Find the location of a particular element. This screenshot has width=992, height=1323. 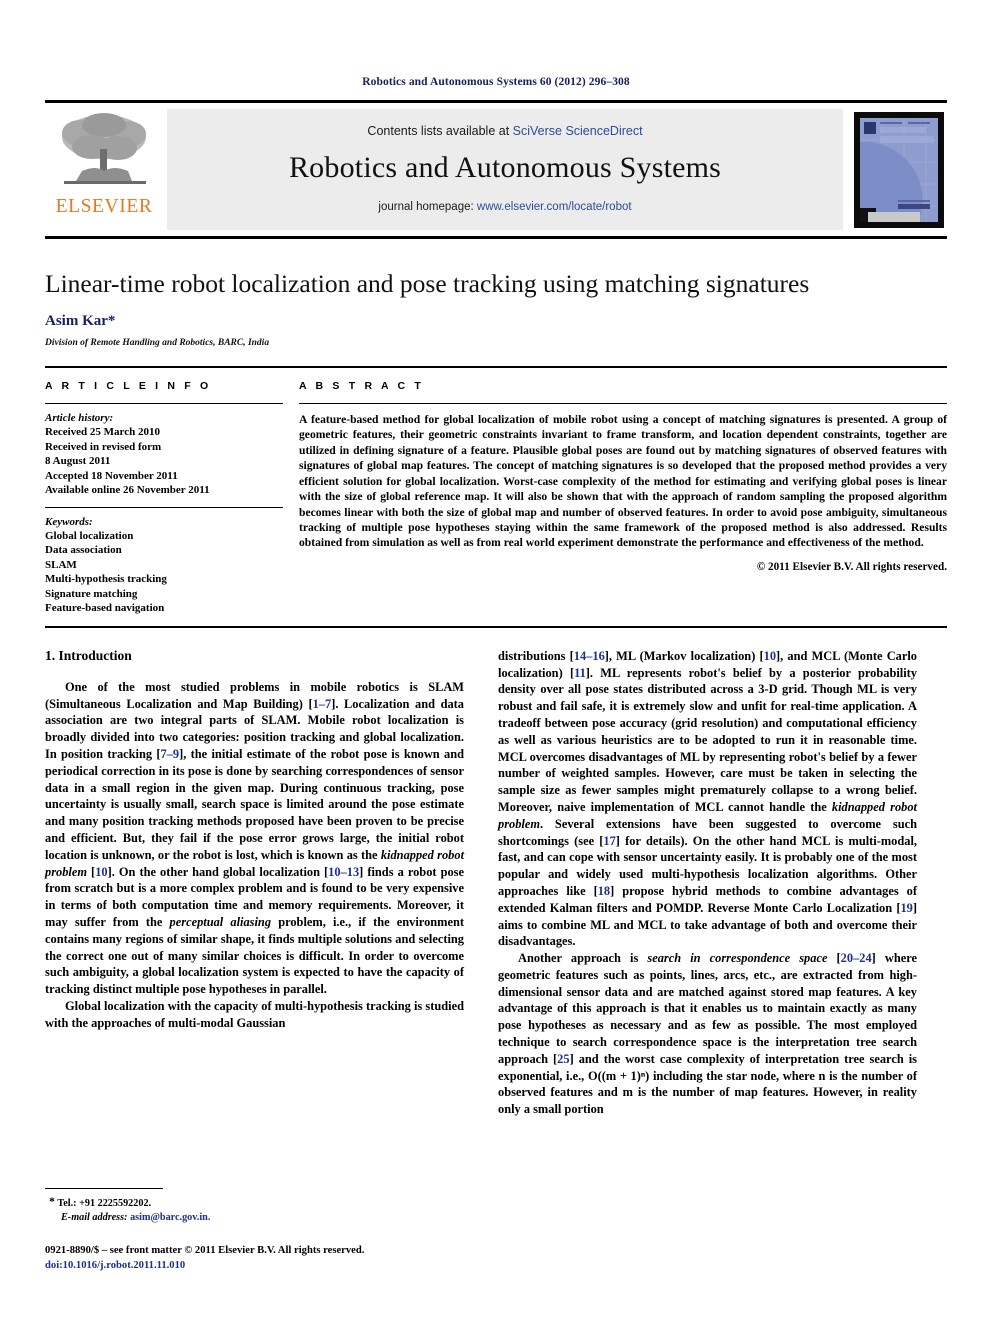

asterisk-icon: * is located at coordinates (52, 1201).